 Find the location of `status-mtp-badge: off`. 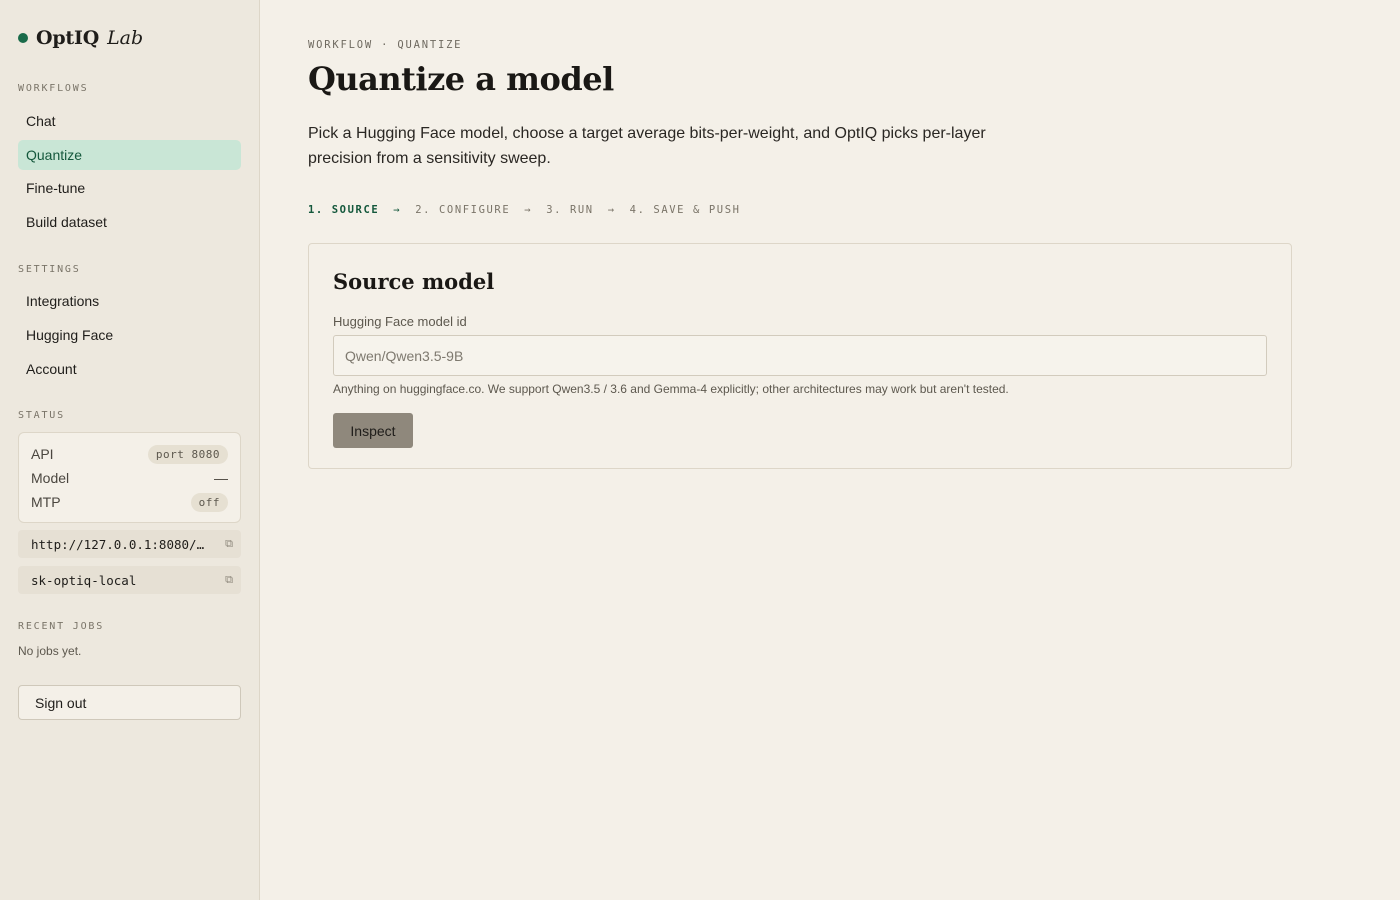

status-mtp-badge: off is located at coordinates (209, 502).